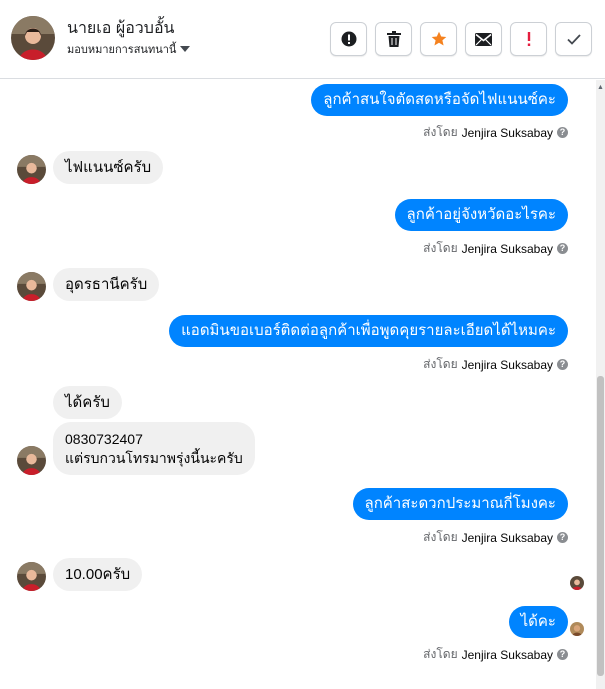  I want to click on scroll-up-arrow-icon: ▲, so click(600, 87).